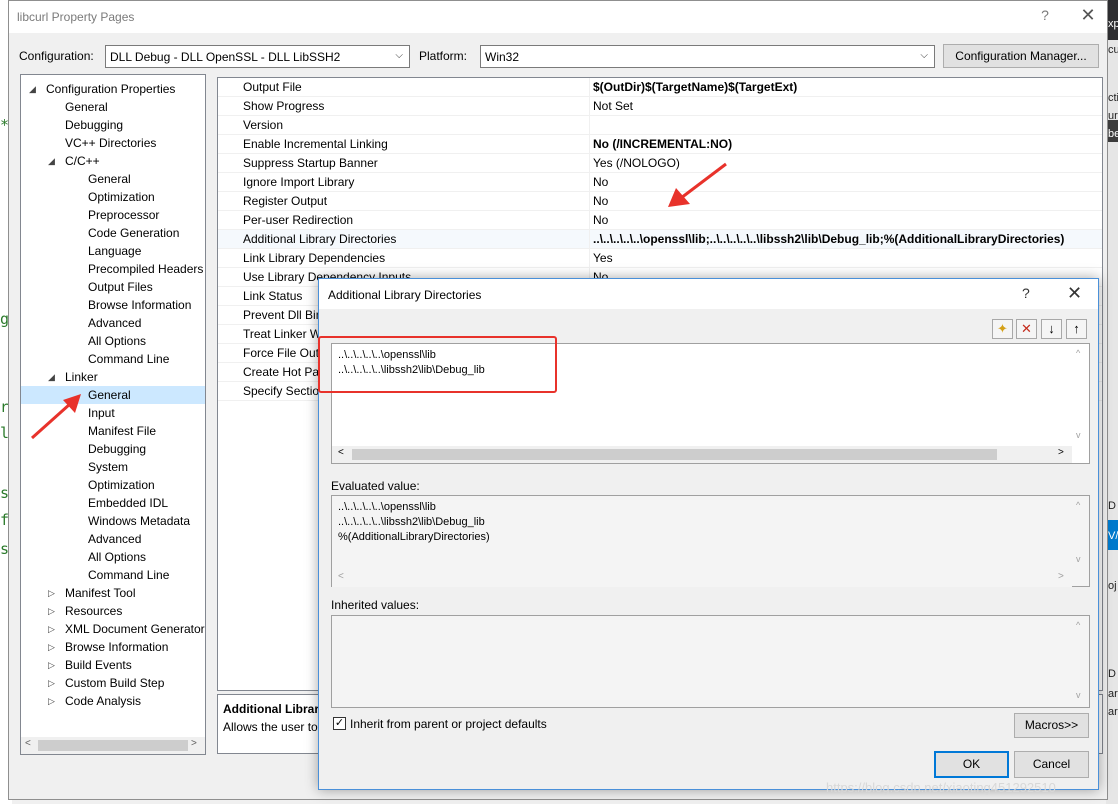  I want to click on property-value: No (/INCREMENTAL:NO), so click(662, 144).